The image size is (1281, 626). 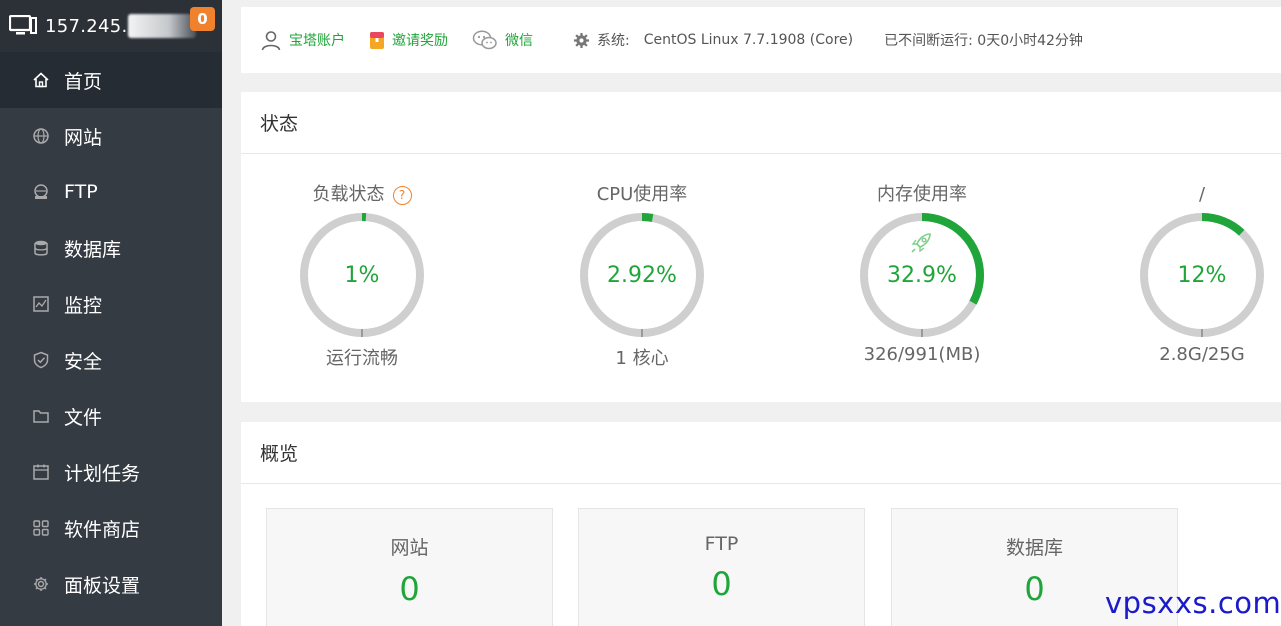 What do you see at coordinates (41, 472) in the screenshot?
I see `calendar-icon` at bounding box center [41, 472].